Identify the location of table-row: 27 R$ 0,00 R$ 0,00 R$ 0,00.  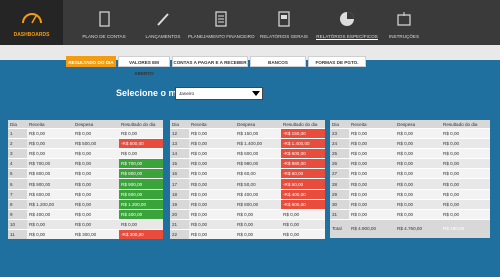
(410, 173).